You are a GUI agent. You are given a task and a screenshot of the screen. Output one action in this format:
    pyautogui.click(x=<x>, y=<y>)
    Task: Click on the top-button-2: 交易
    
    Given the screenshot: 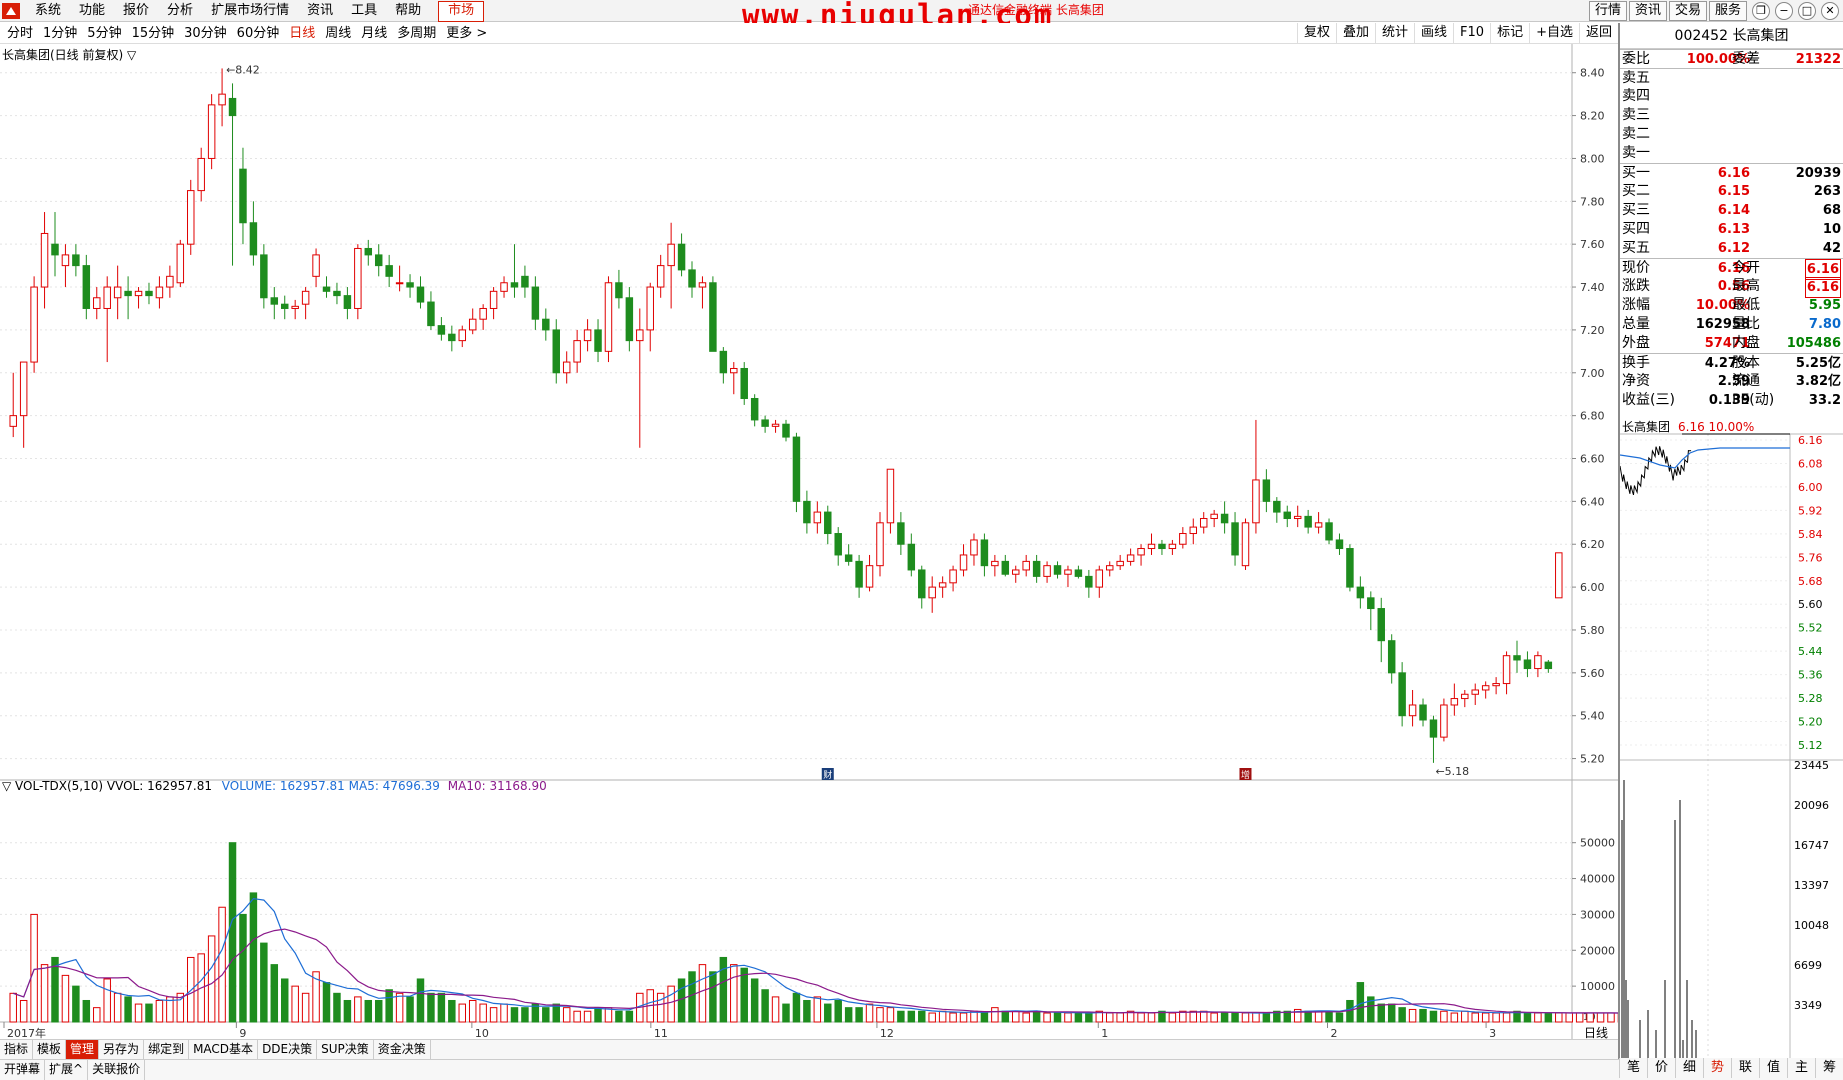 What is the action you would take?
    pyautogui.click(x=1687, y=11)
    